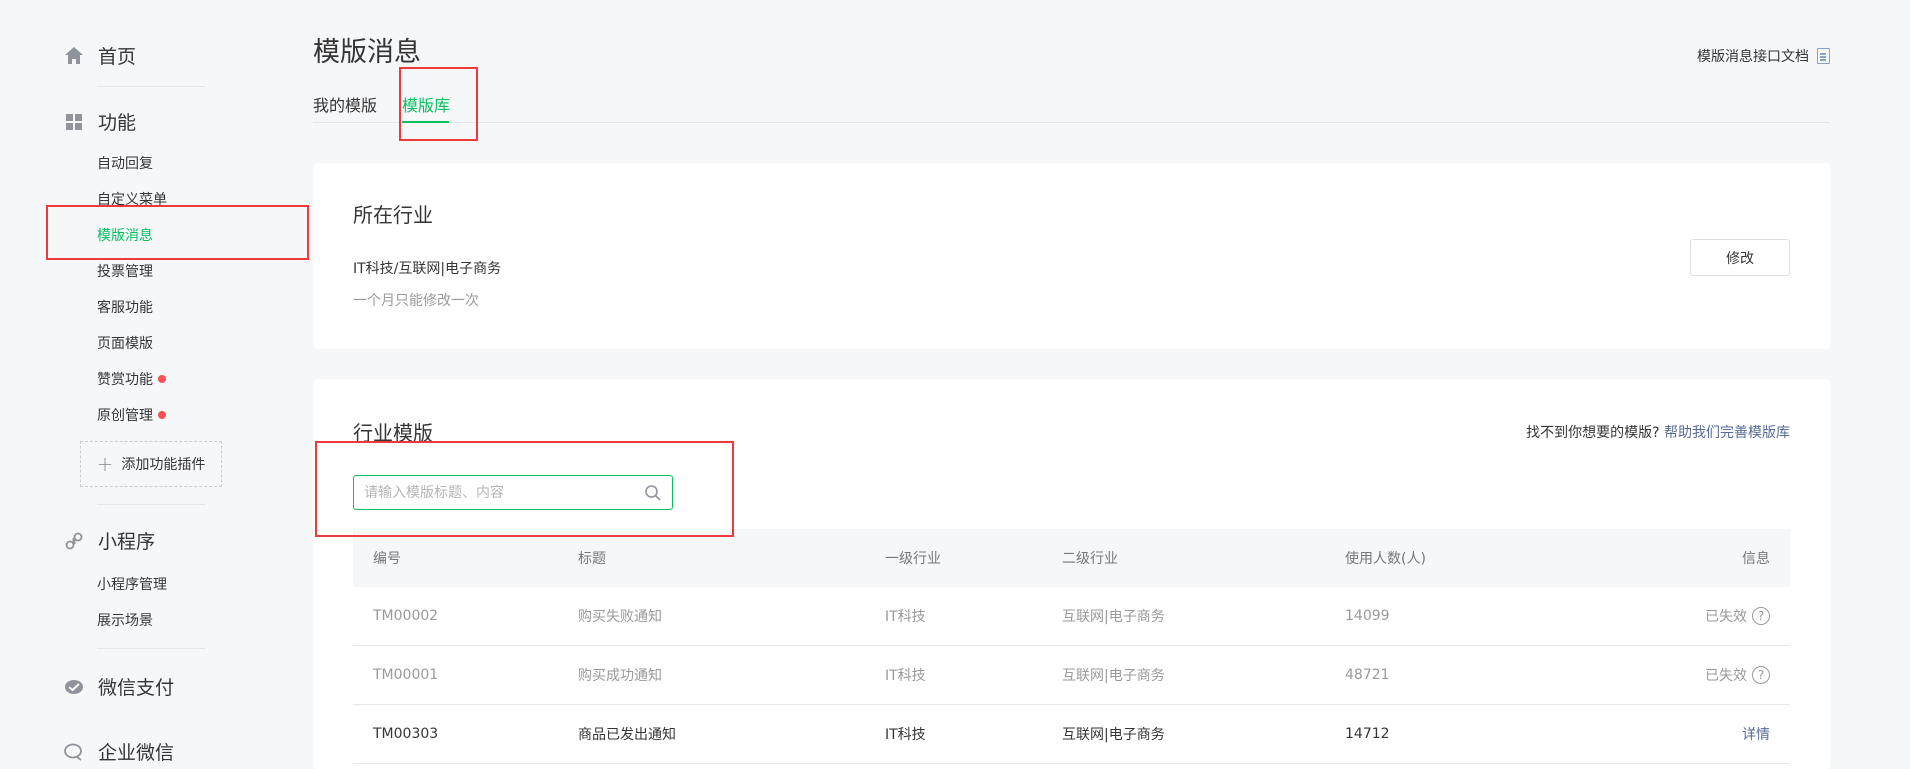 The width and height of the screenshot is (1910, 769). What do you see at coordinates (117, 123) in the screenshot?
I see `nav-features-label: 功能` at bounding box center [117, 123].